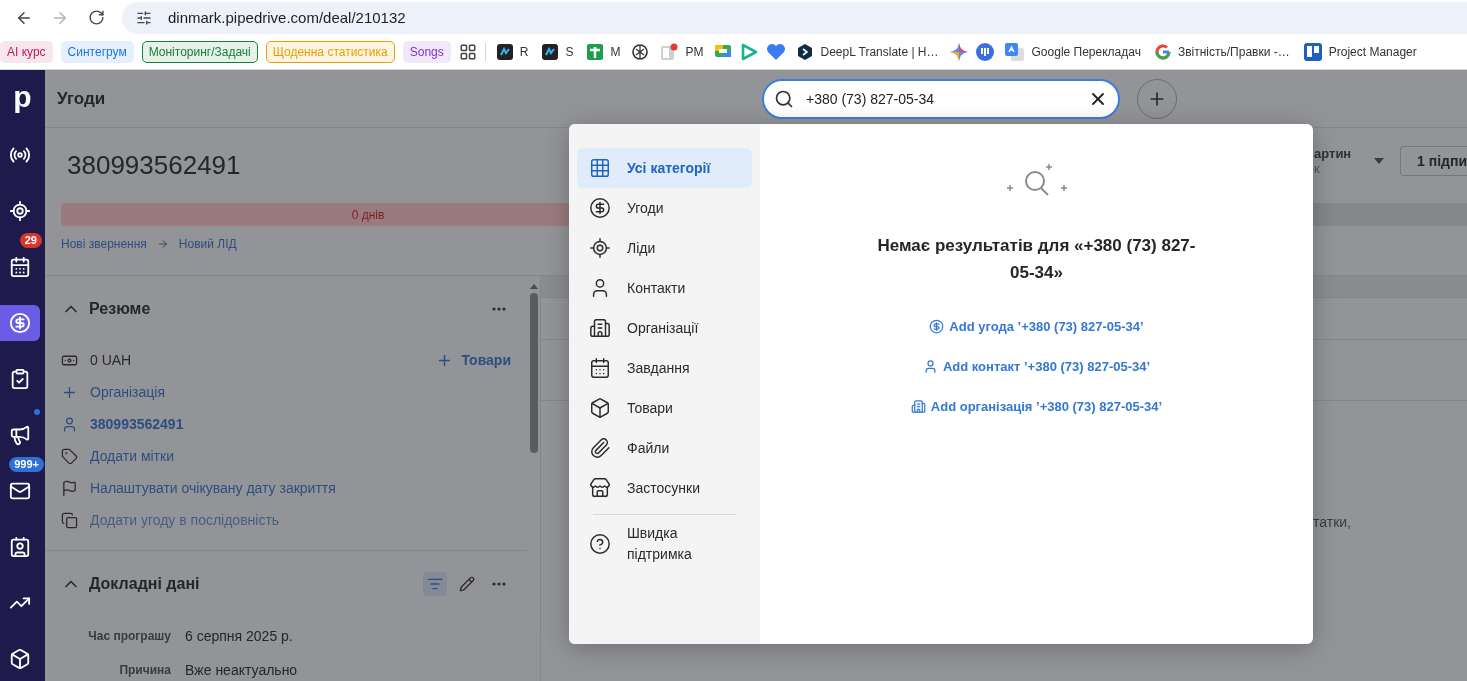 The width and height of the screenshot is (1467, 681). What do you see at coordinates (958, 52) in the screenshot?
I see `sparkle-icon` at bounding box center [958, 52].